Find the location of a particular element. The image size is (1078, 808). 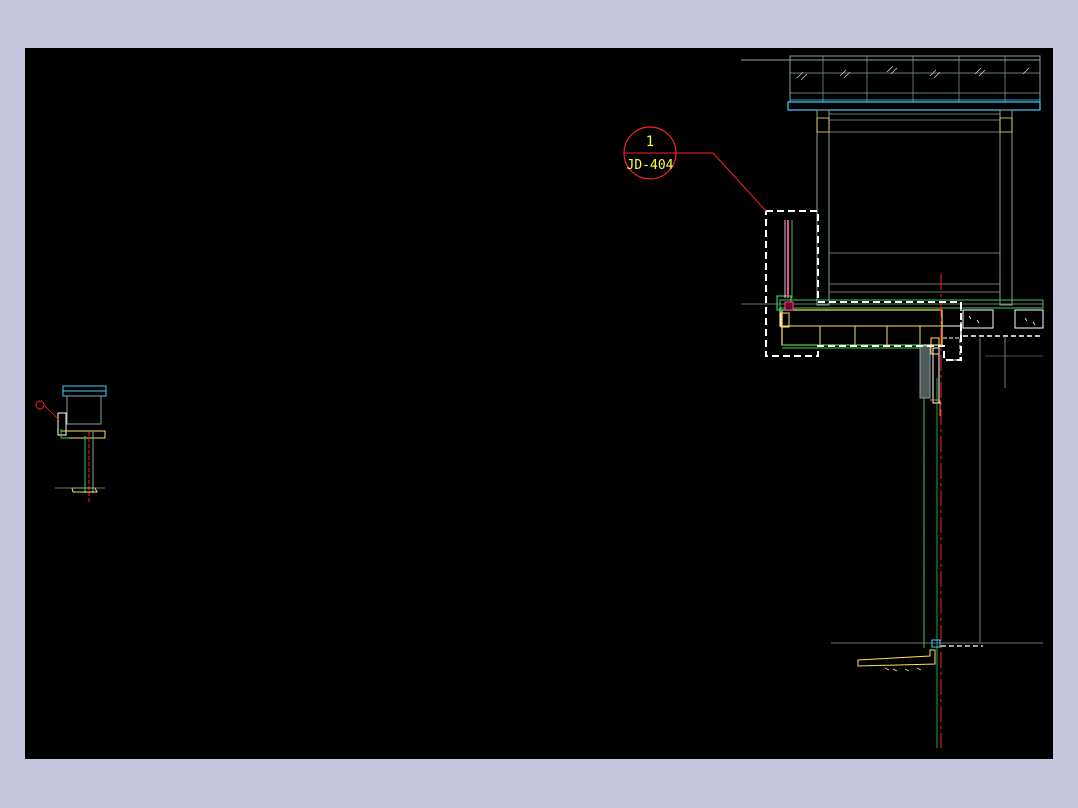

upper-railing is located at coordinates (891, 83).